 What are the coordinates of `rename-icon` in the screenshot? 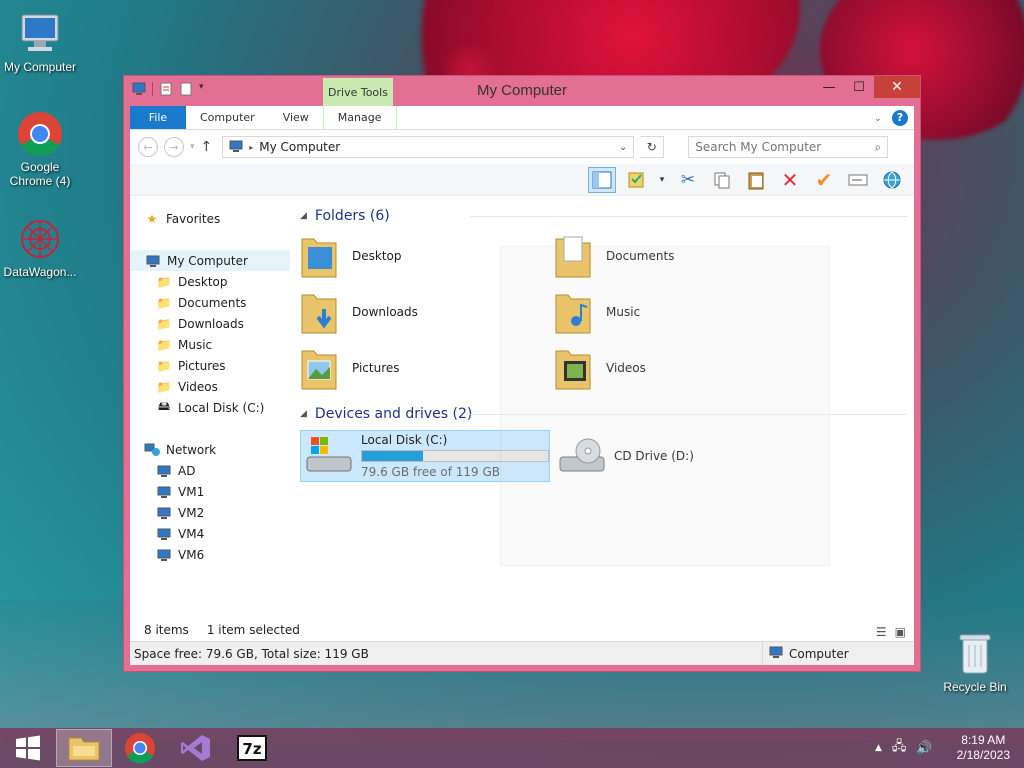 It's located at (858, 180).